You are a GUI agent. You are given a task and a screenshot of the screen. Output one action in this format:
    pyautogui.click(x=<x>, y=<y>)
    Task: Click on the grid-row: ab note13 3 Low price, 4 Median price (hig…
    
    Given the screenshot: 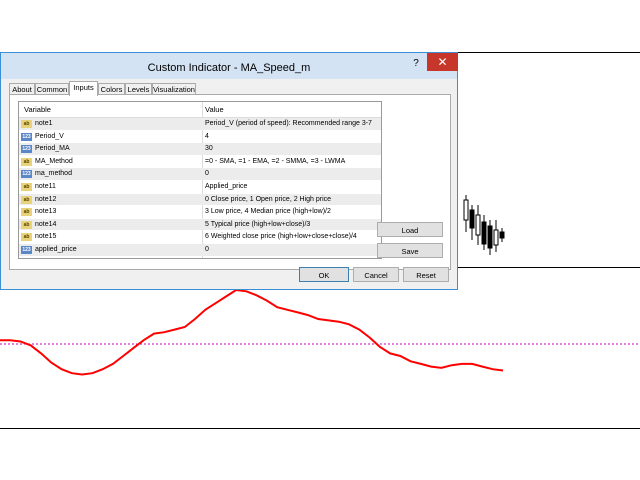 What is the action you would take?
    pyautogui.click(x=200, y=212)
    